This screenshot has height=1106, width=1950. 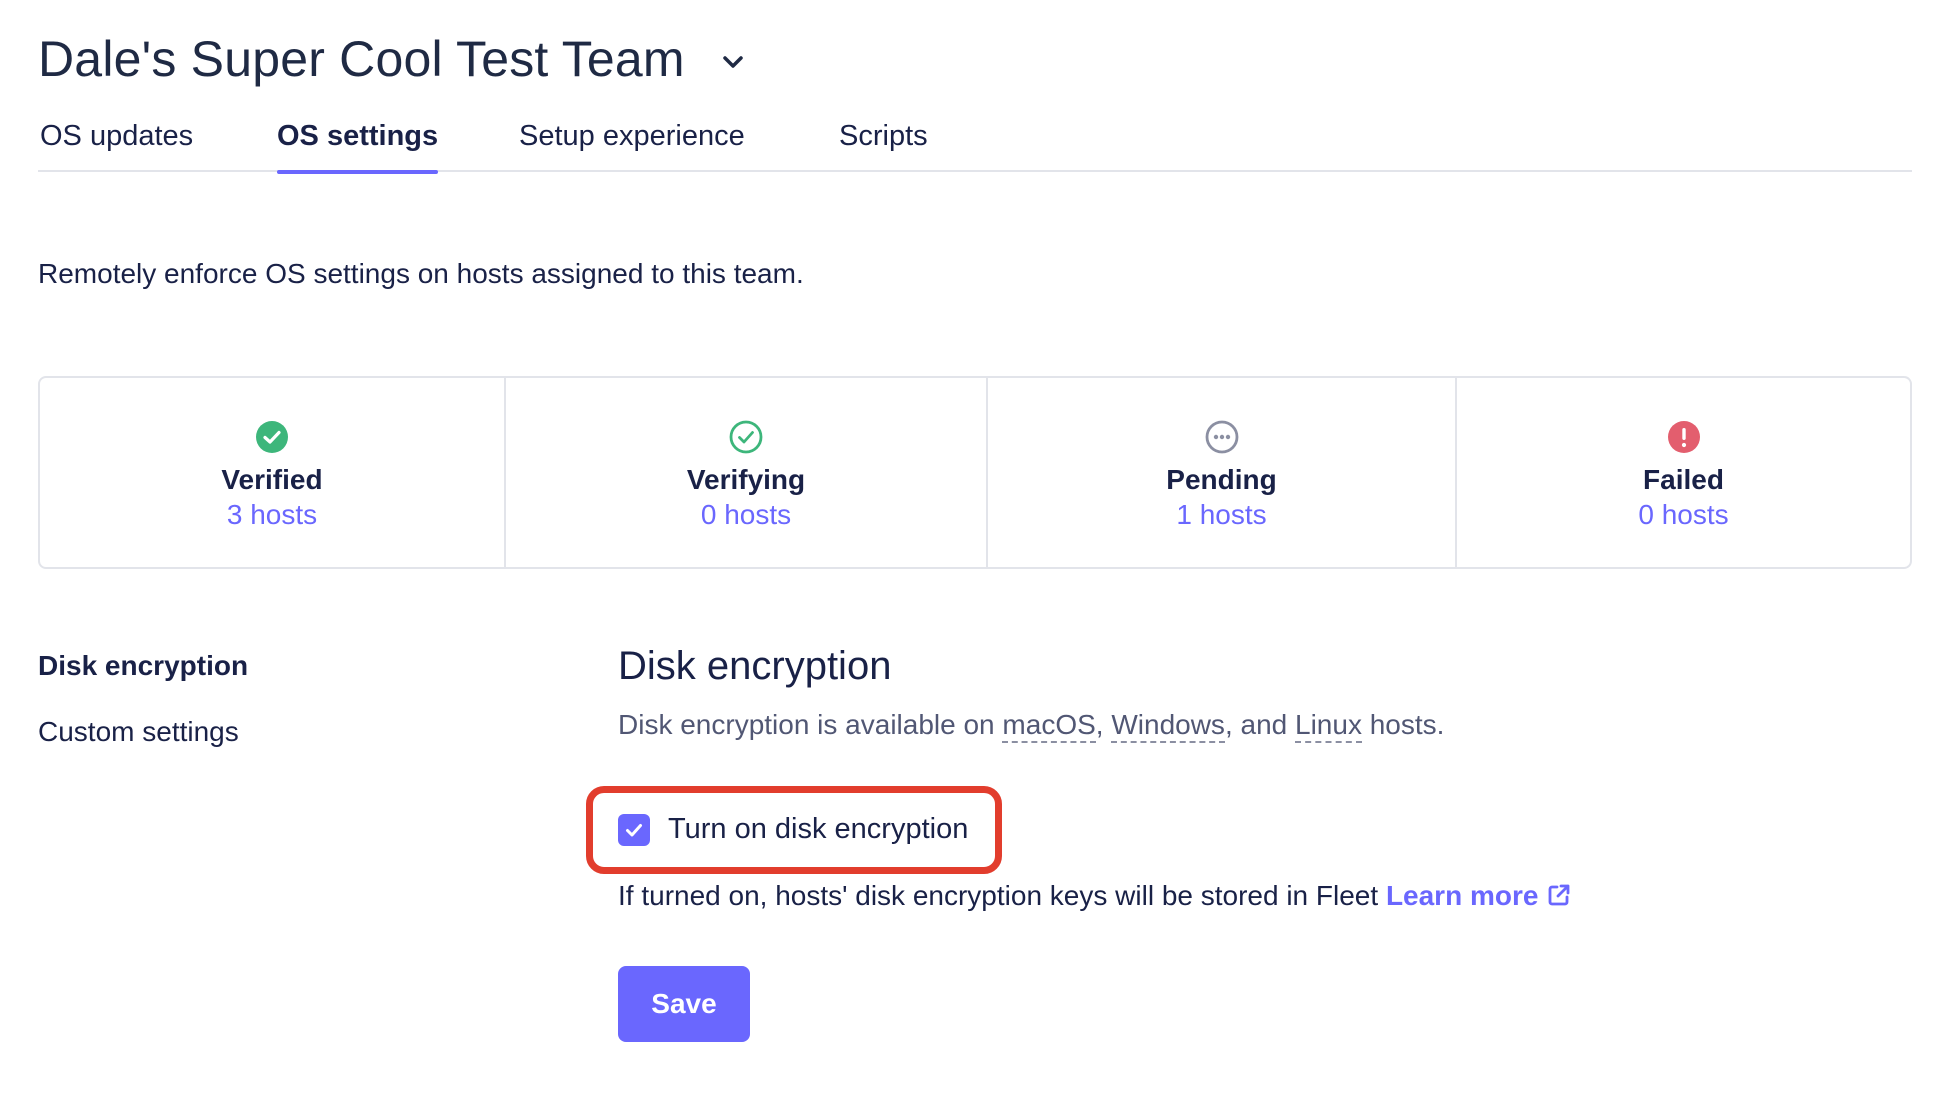 What do you see at coordinates (1684, 437) in the screenshot?
I see `error-icon` at bounding box center [1684, 437].